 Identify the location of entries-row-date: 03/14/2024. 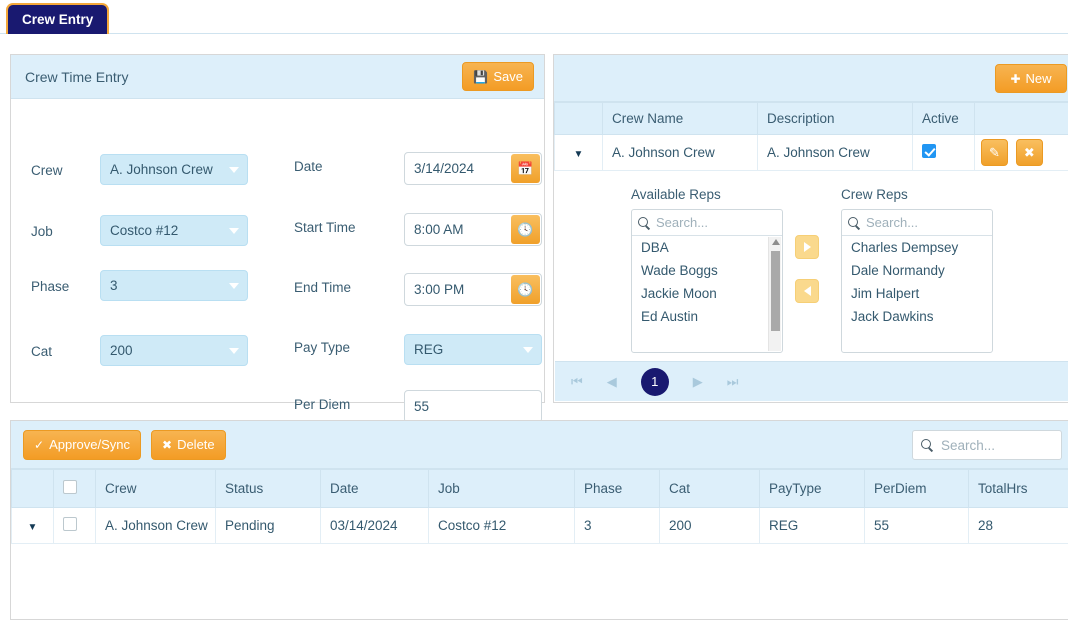
(375, 526).